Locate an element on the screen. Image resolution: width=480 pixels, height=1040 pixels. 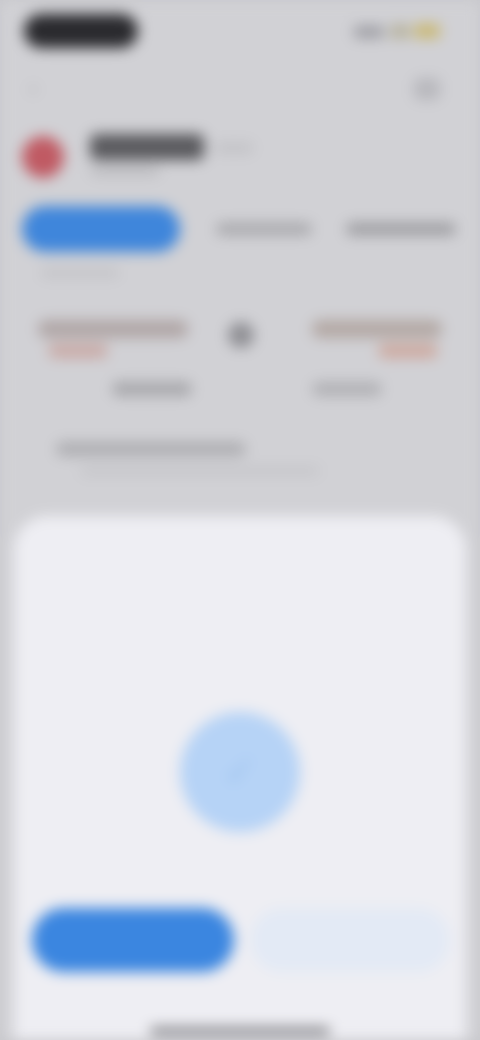
status-time: 9:41 is located at coordinates (81, 31).